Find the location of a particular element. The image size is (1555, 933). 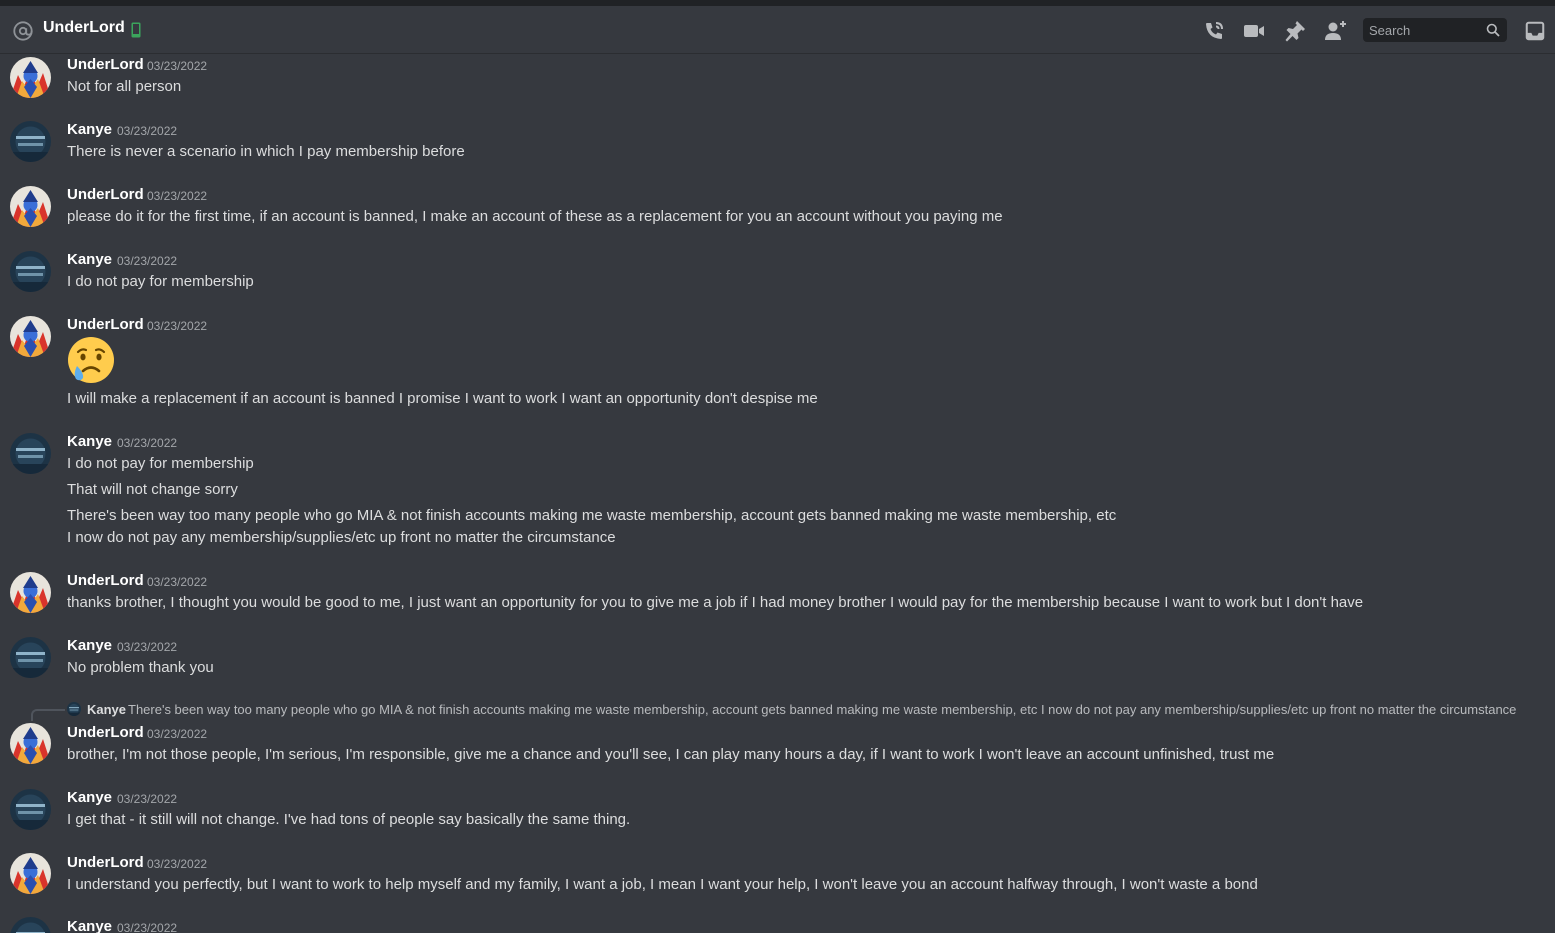

channel-header: UnderLord is located at coordinates (777, 30).